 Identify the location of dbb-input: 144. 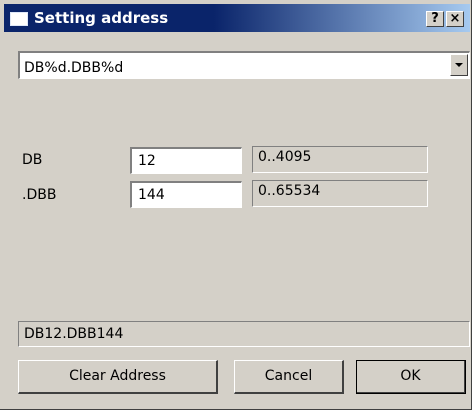
(186, 194).